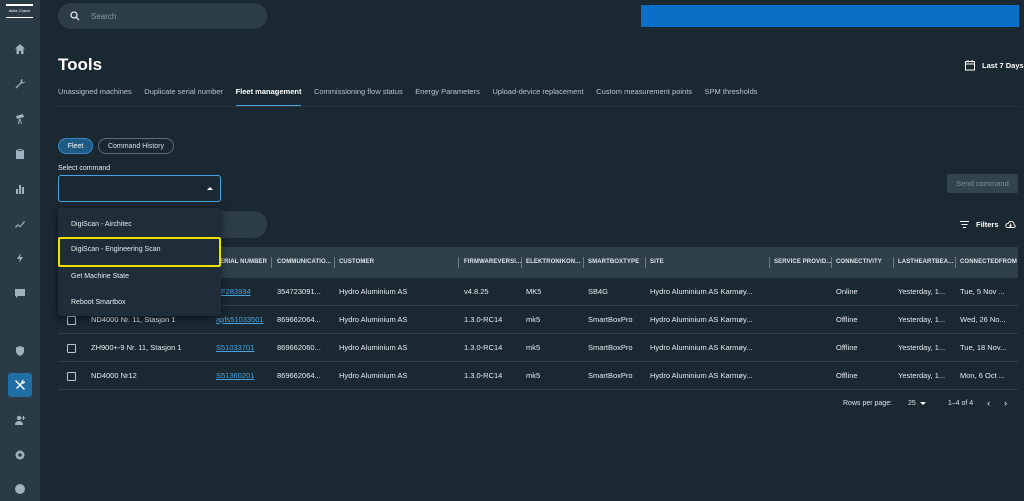 This screenshot has height=501, width=1024. I want to click on column-header-customer: CUSTOMER, so click(397, 262).